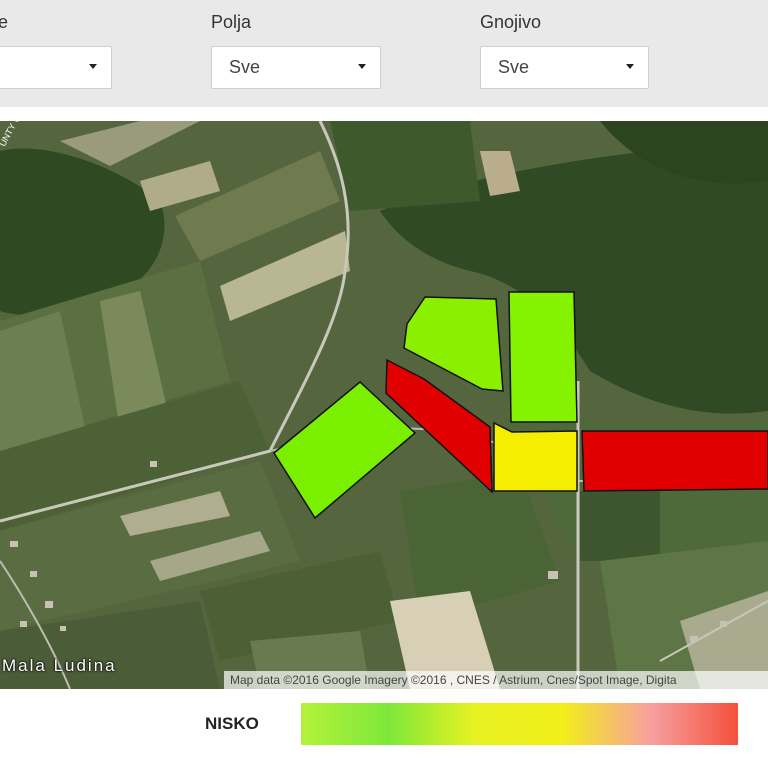 The image size is (768, 768). Describe the element at coordinates (296, 67) in the screenshot. I see `fields-filter-select: Sve` at that location.